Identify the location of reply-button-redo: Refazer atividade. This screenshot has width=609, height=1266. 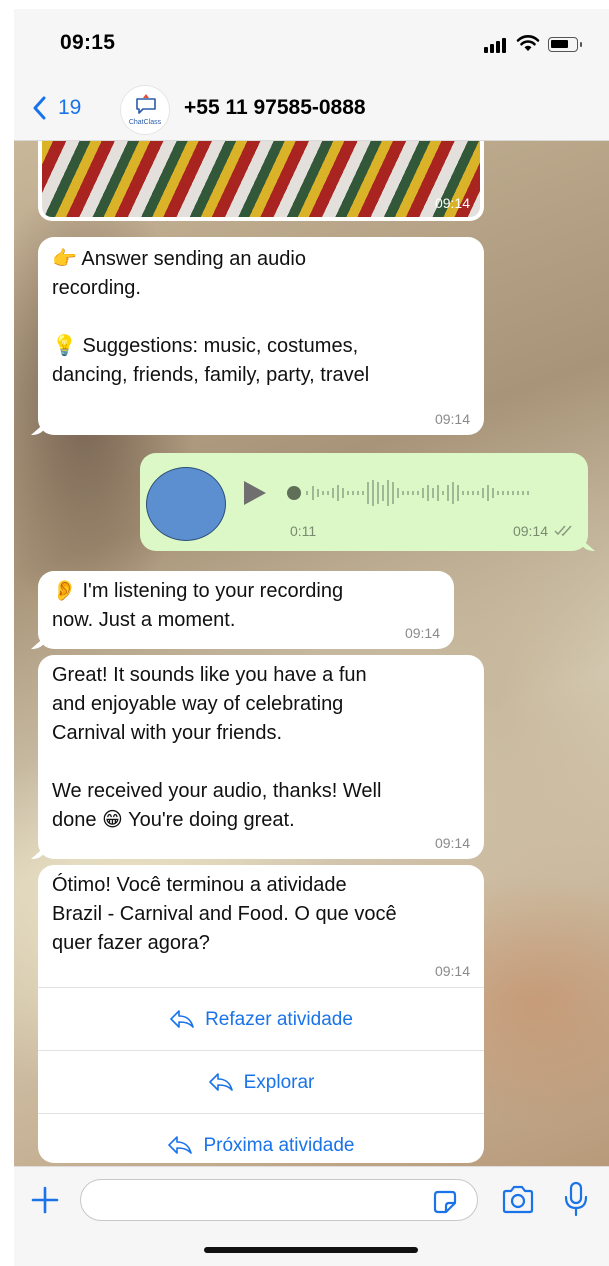
(261, 1018).